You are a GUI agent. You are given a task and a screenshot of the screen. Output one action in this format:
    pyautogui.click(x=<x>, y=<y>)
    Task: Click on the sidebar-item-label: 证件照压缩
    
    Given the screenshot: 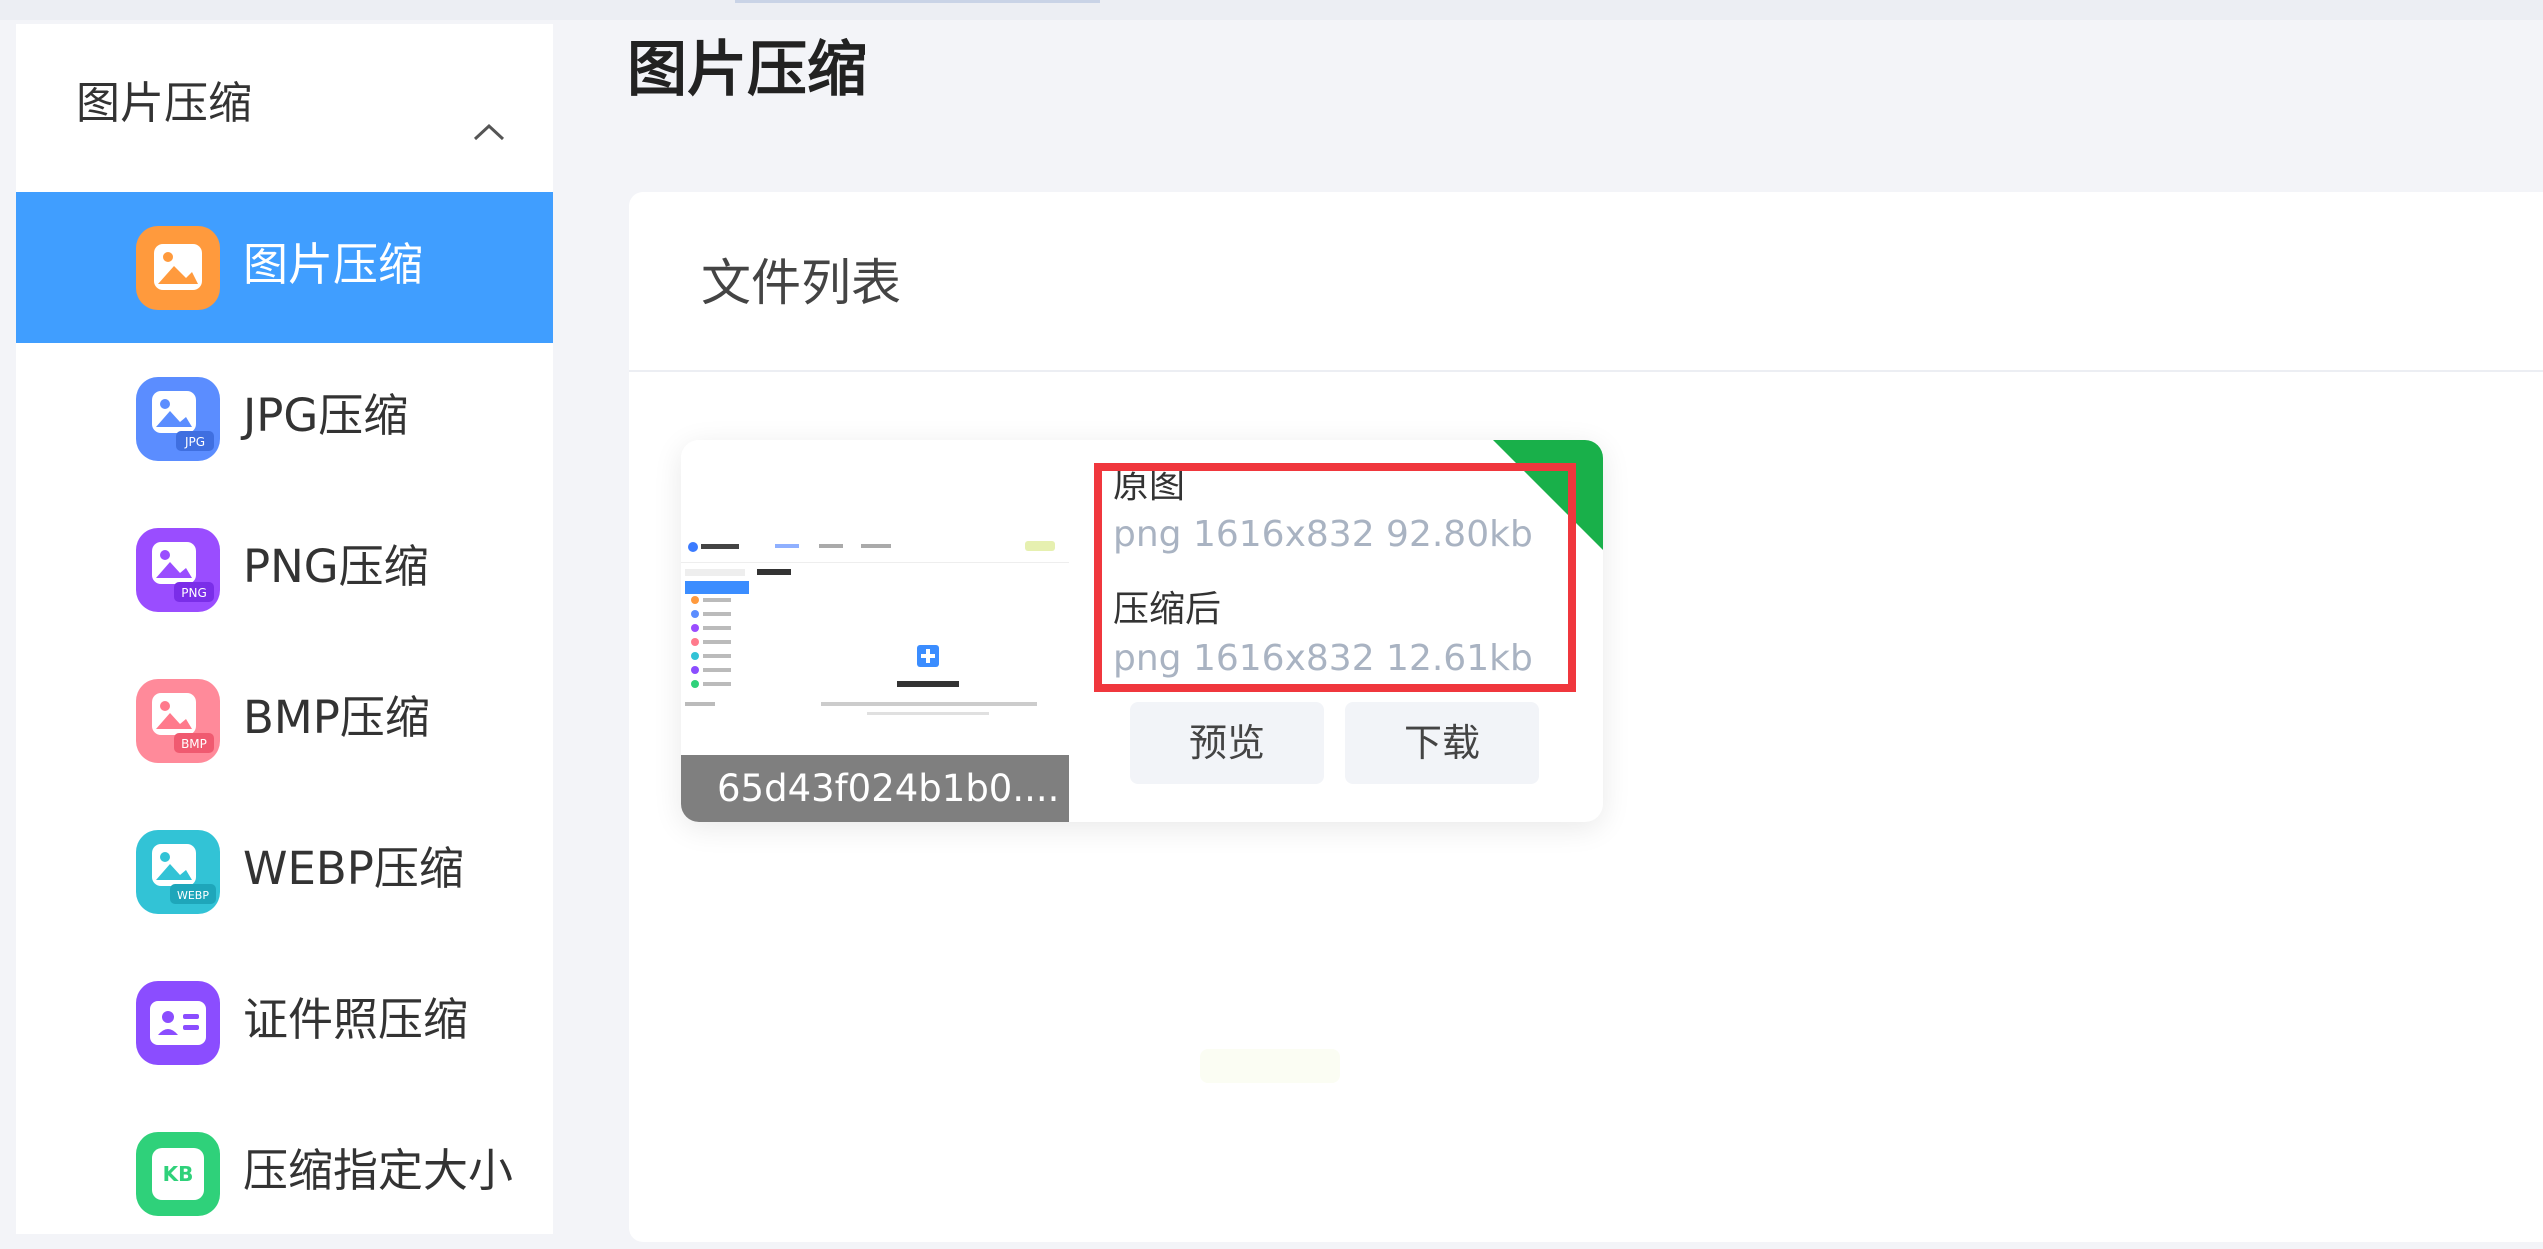 What is the action you would take?
    pyautogui.click(x=356, y=1019)
    